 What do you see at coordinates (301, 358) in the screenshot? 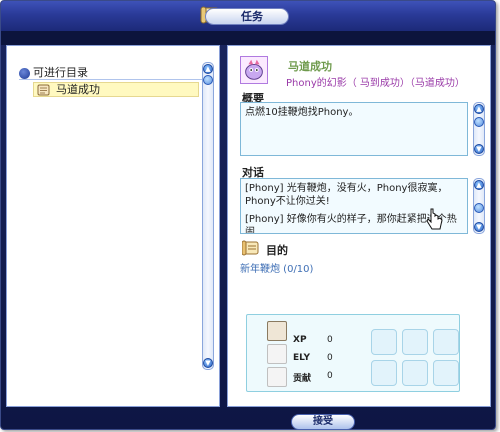
I see `ely-label: ELY` at bounding box center [301, 358].